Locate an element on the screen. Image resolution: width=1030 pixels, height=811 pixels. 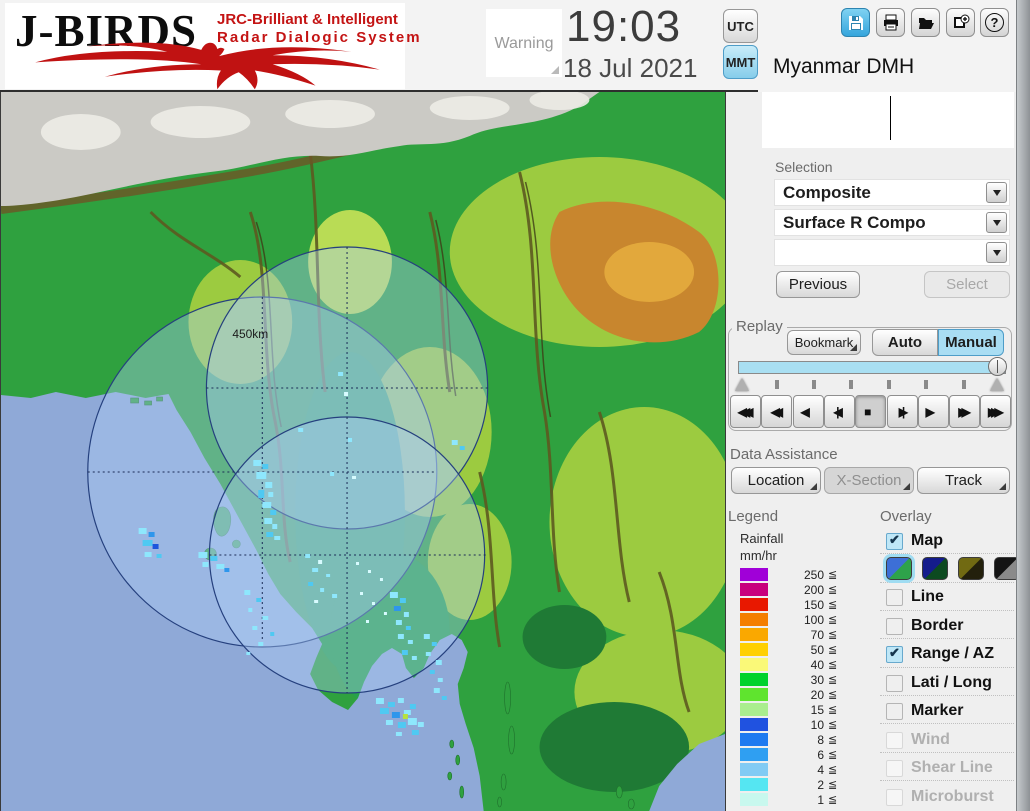
logo-tagline-1: JRC-Brilliant & Intelligent is located at coordinates (307, 19).